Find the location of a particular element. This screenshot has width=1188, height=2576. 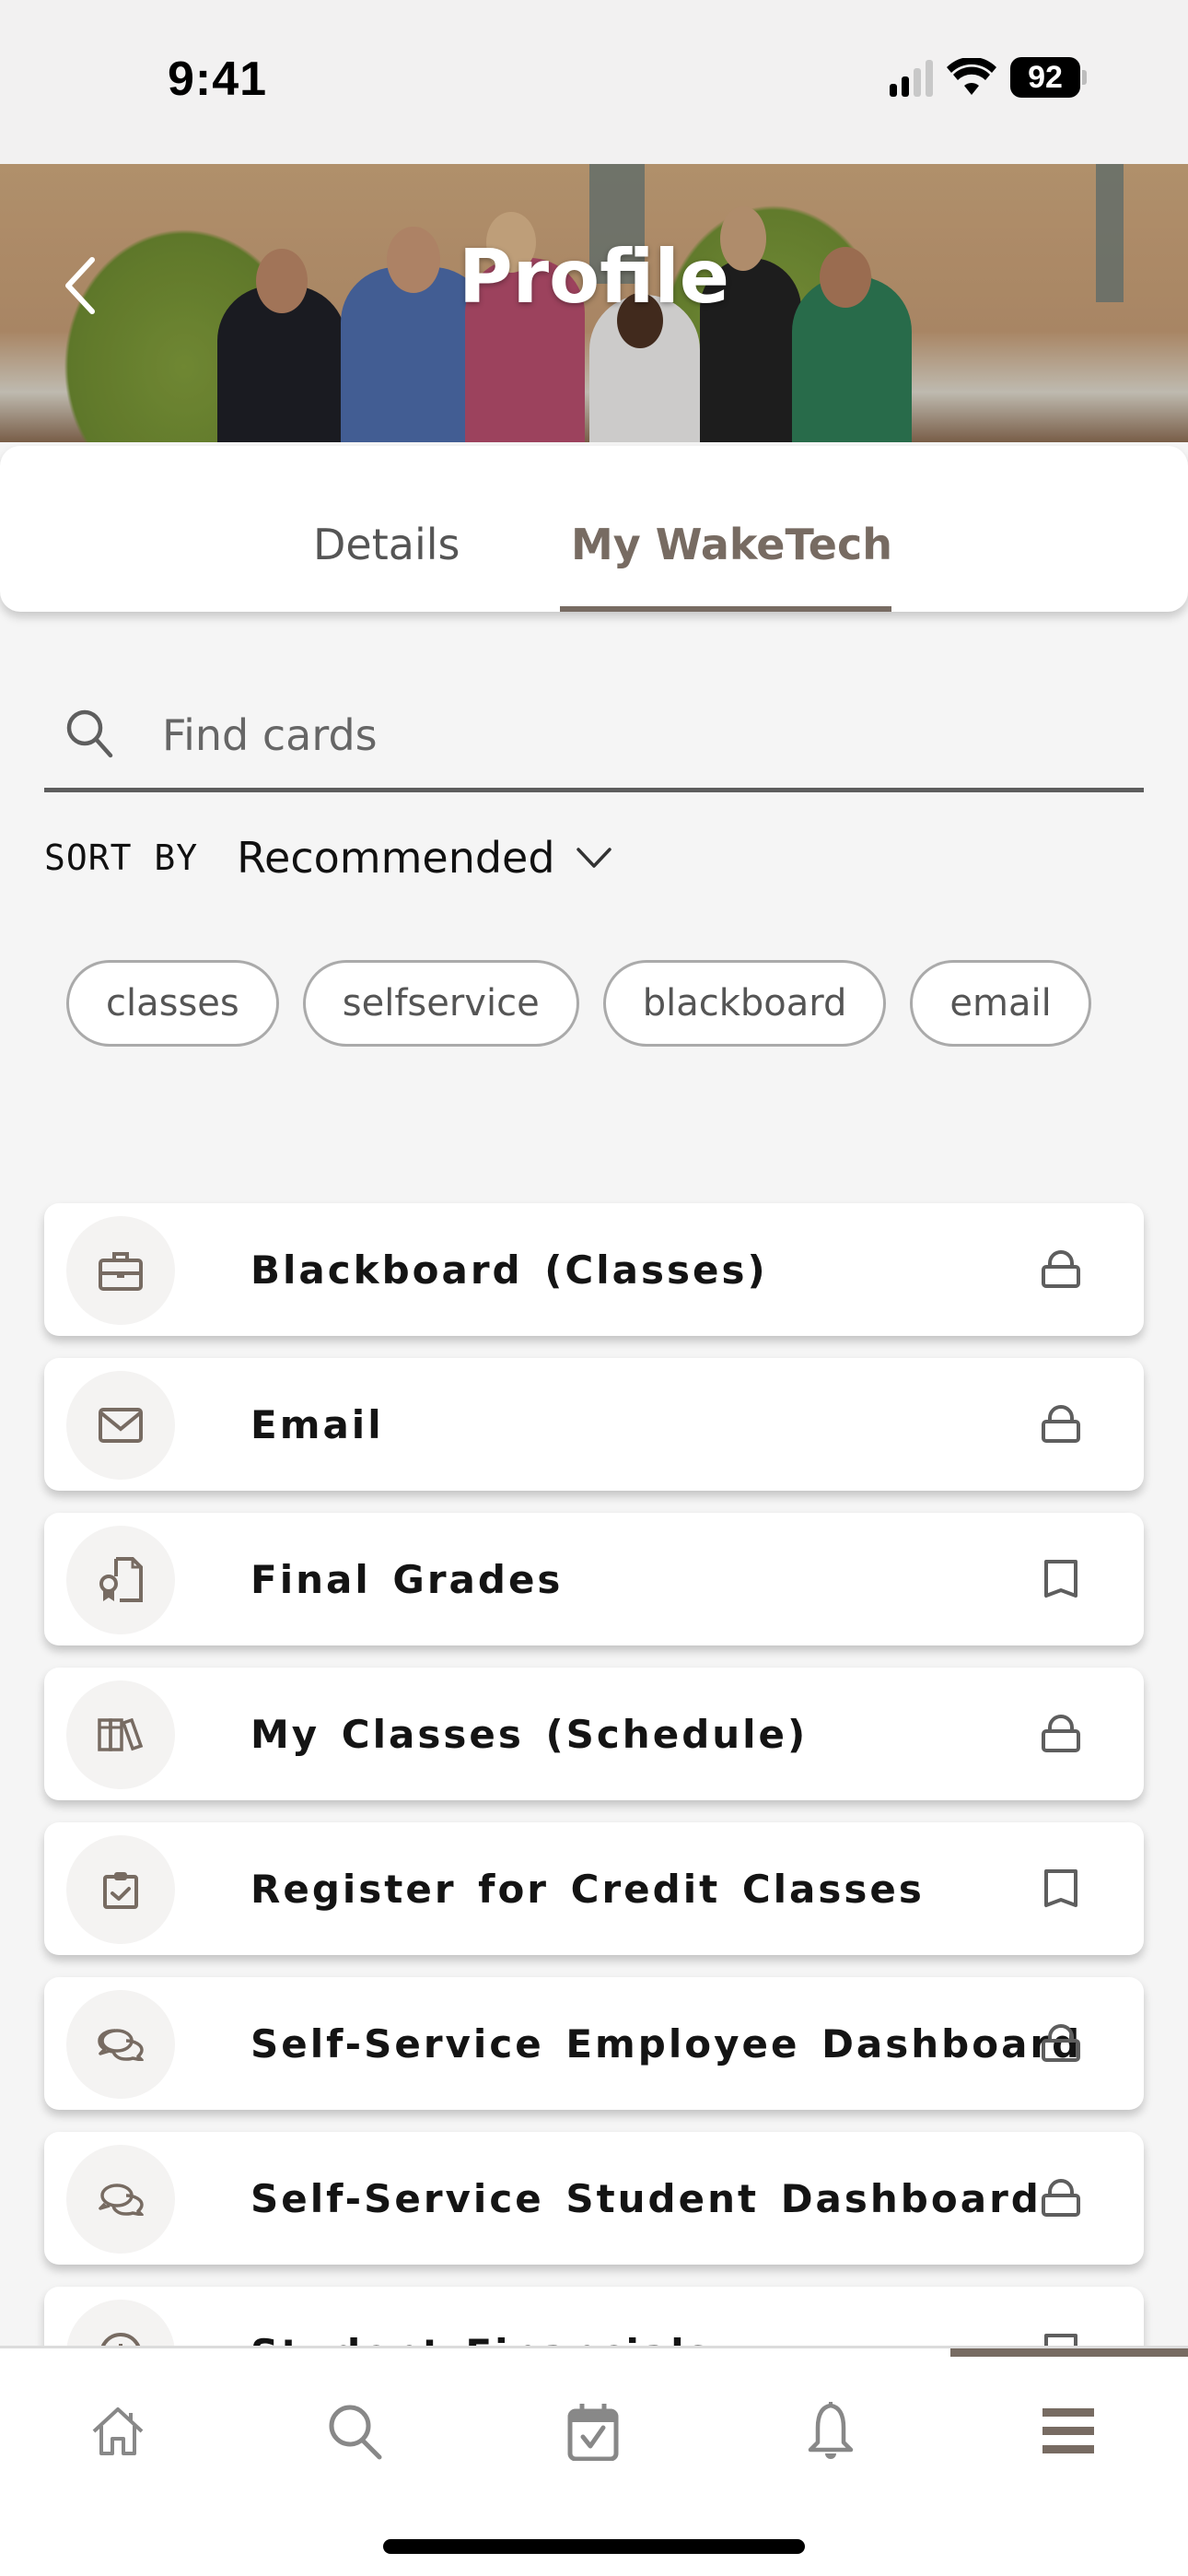

nav-calendar is located at coordinates (593, 2431).